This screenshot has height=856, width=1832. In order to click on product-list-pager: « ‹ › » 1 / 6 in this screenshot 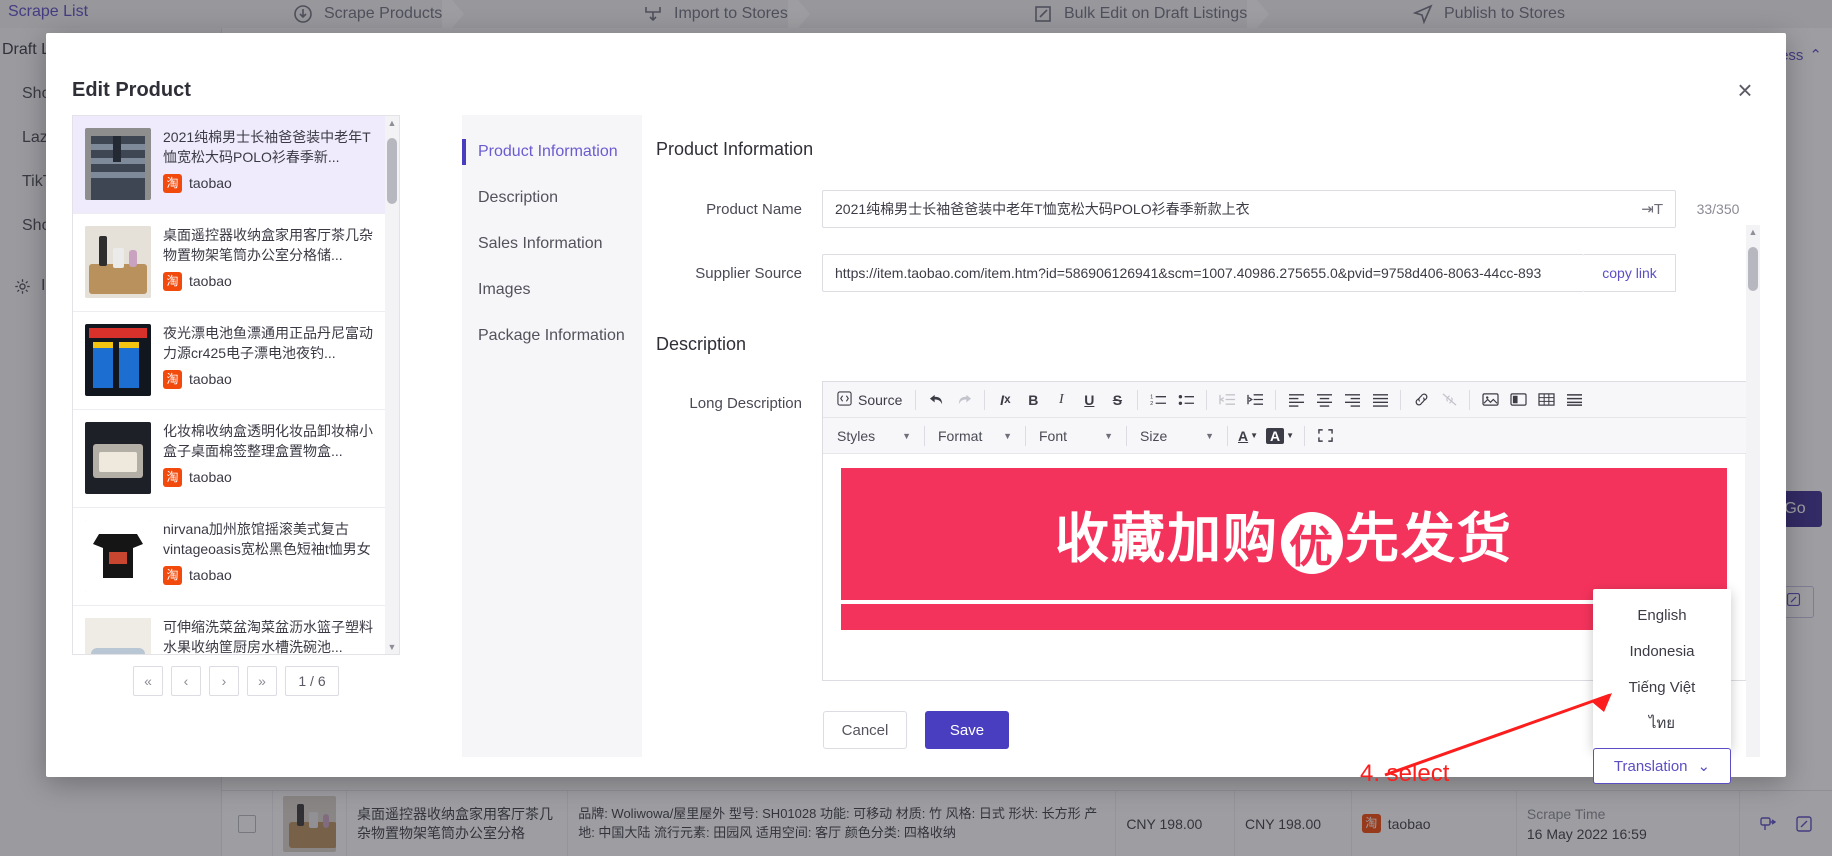, I will do `click(236, 681)`.